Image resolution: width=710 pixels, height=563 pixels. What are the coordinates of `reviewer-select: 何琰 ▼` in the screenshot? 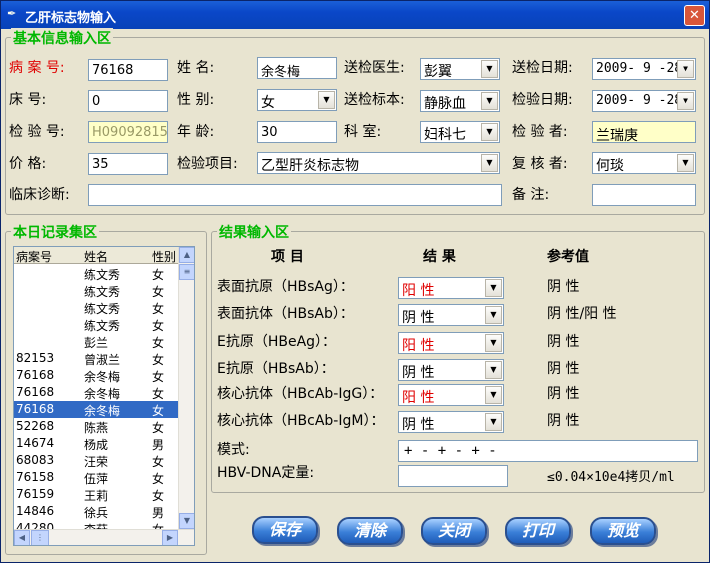 It's located at (644, 163).